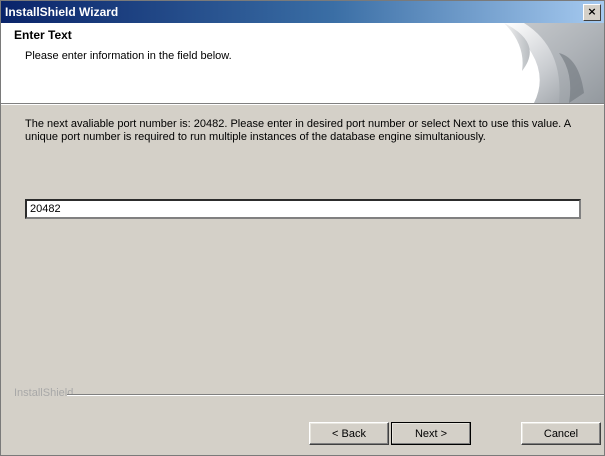 This screenshot has height=456, width=605. I want to click on title-bar: InstallShield Wizard ×, so click(302, 12).